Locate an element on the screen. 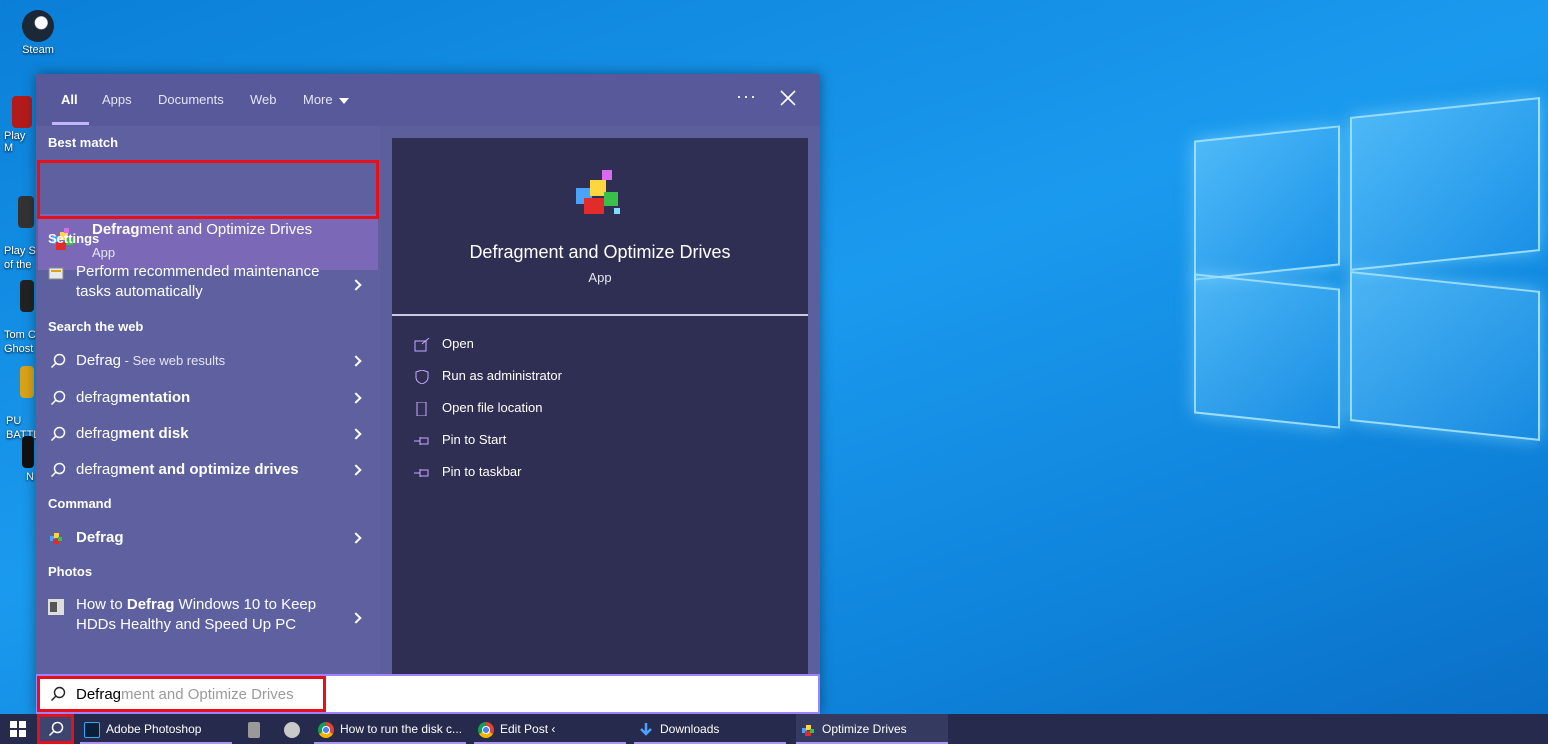  calculator-icon is located at coordinates (254, 729).